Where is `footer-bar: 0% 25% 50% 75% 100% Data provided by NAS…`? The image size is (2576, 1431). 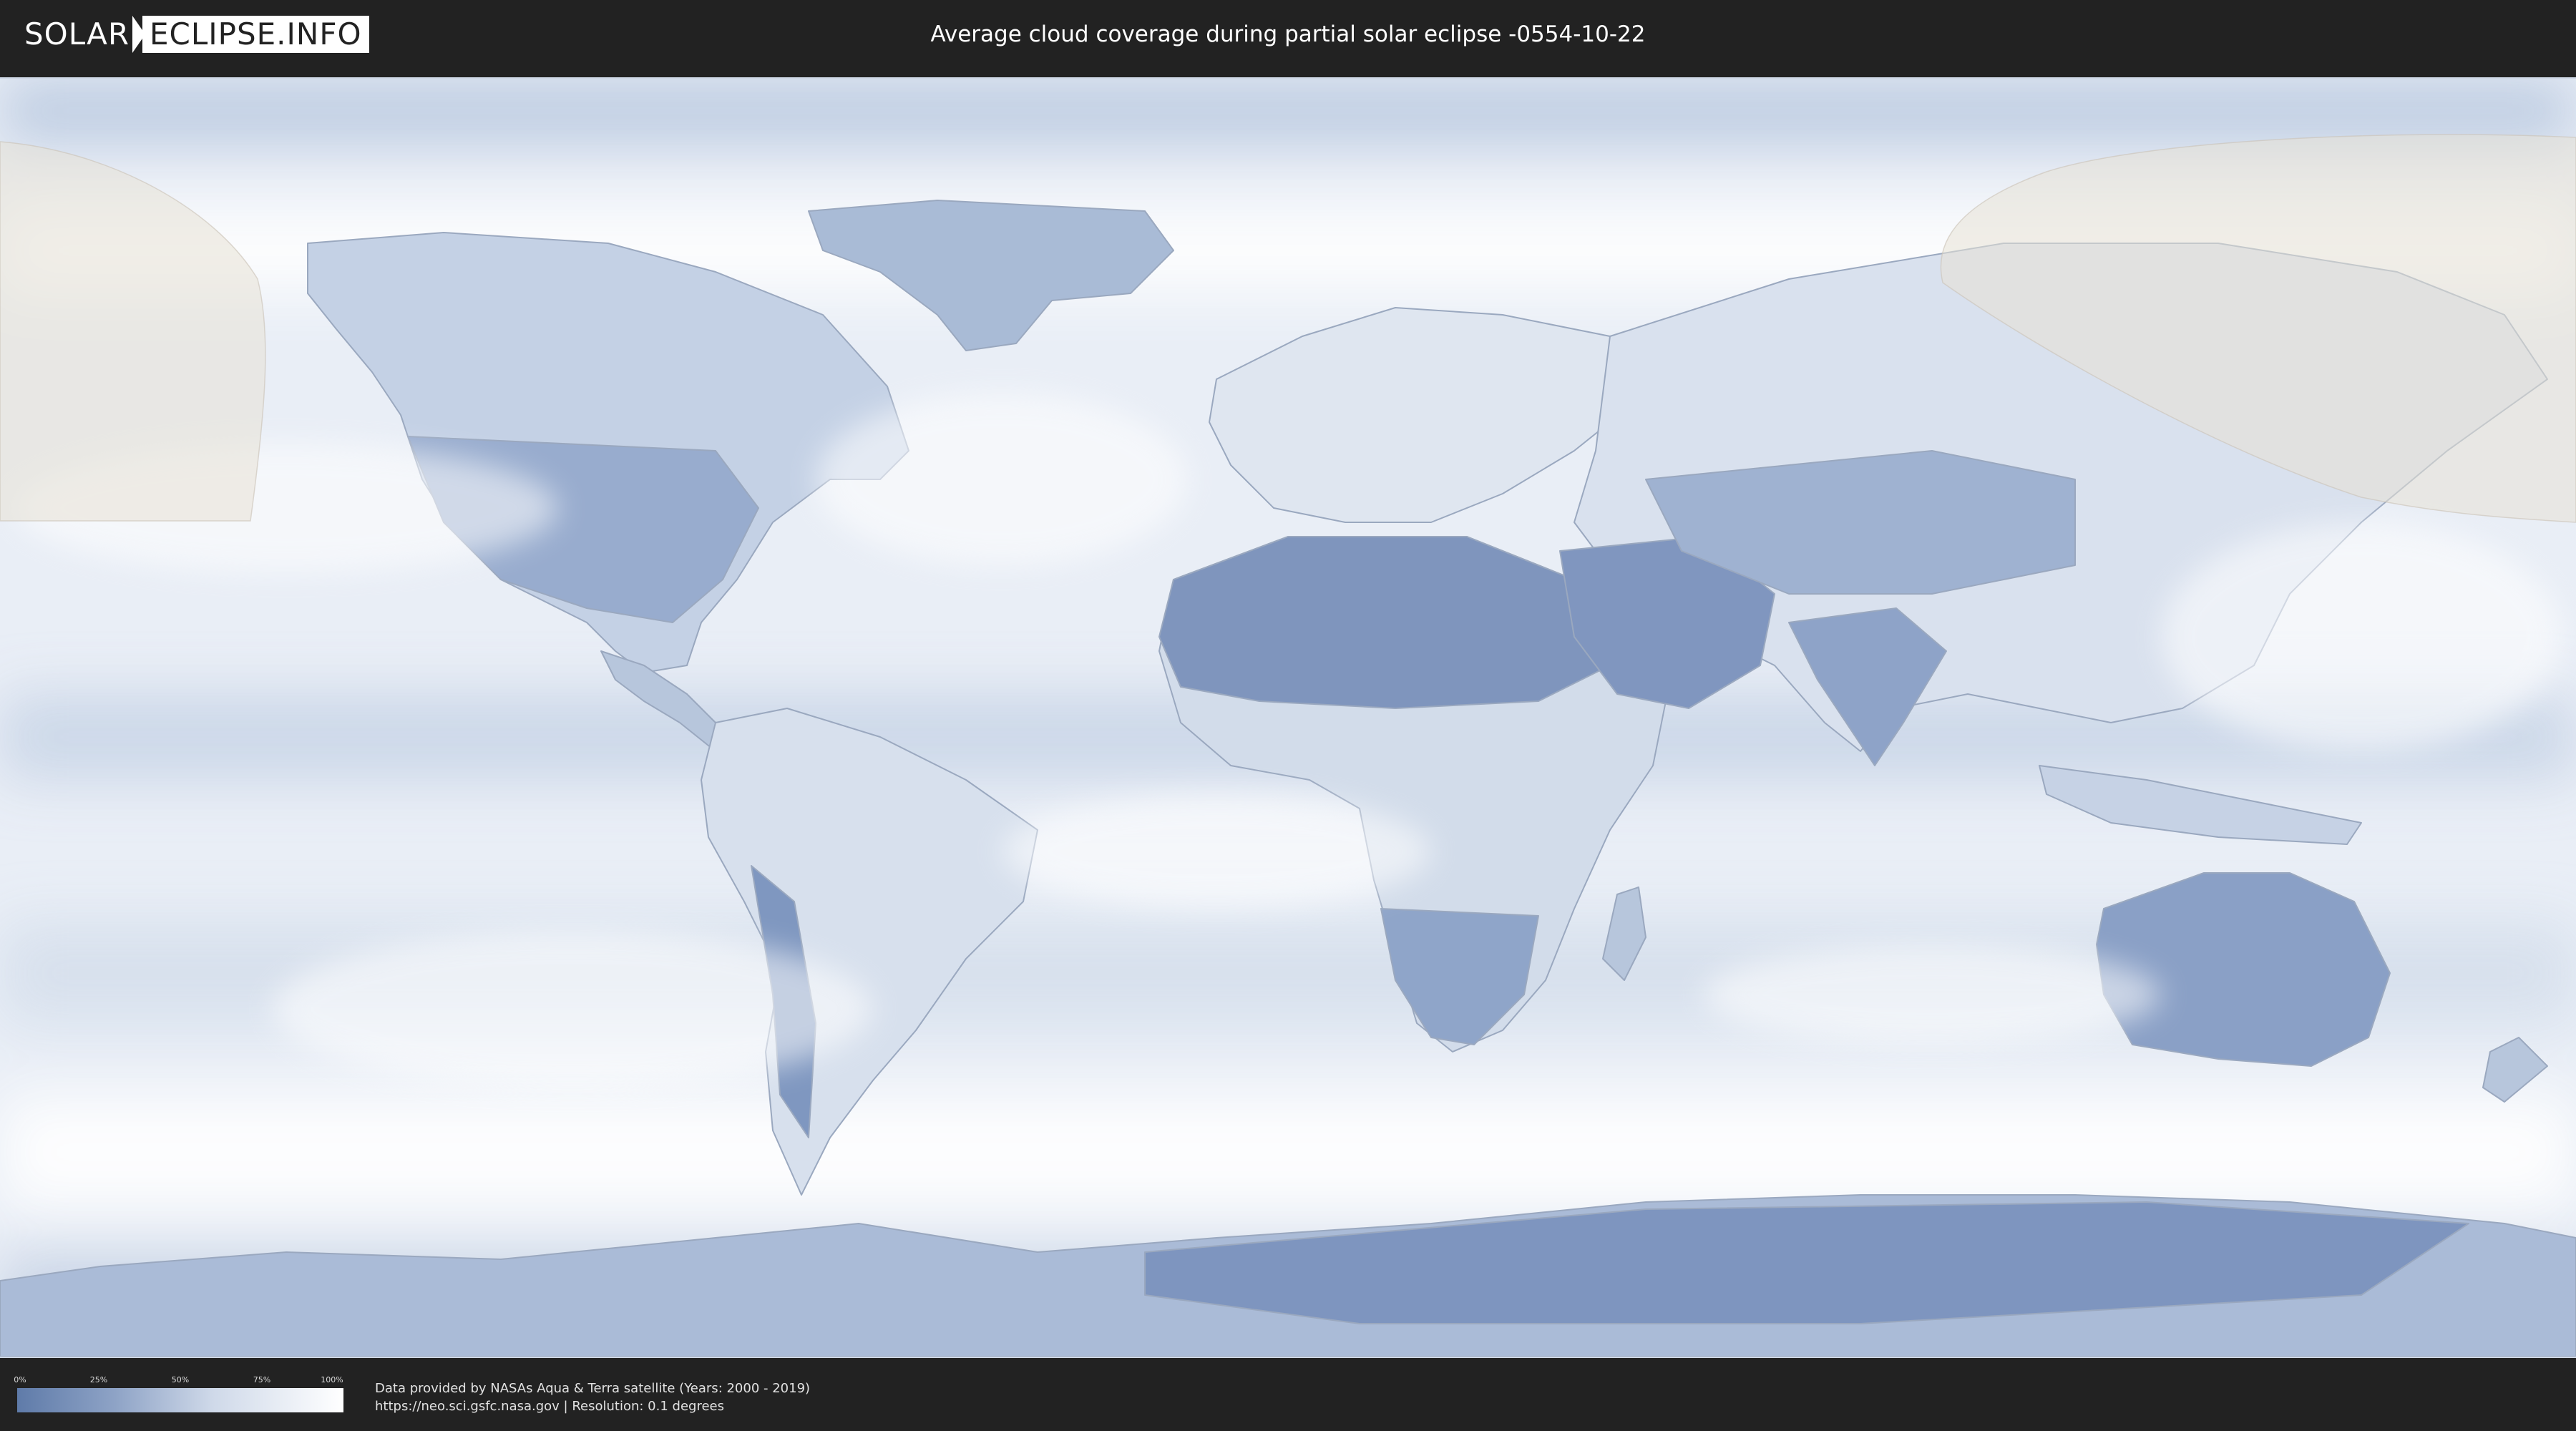 footer-bar: 0% 25% 50% 75% 100% Data provided by NAS… is located at coordinates (1288, 1394).